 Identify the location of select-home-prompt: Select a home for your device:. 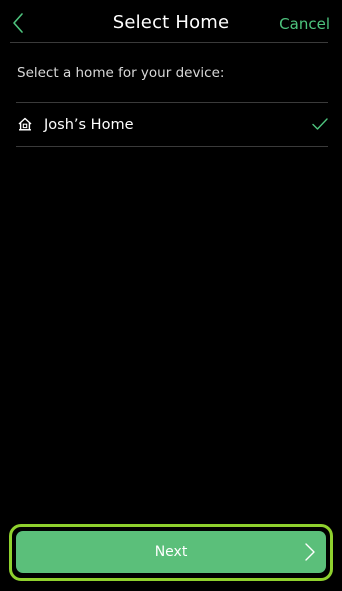
(121, 73).